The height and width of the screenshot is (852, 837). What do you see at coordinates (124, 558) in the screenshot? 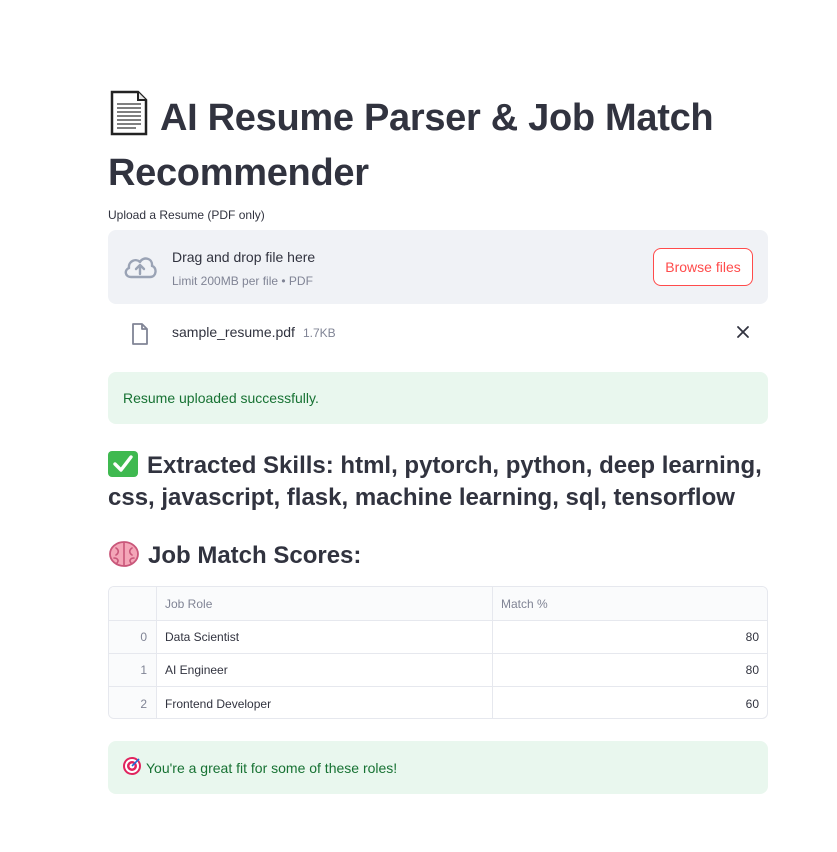
I see `brain-icon` at bounding box center [124, 558].